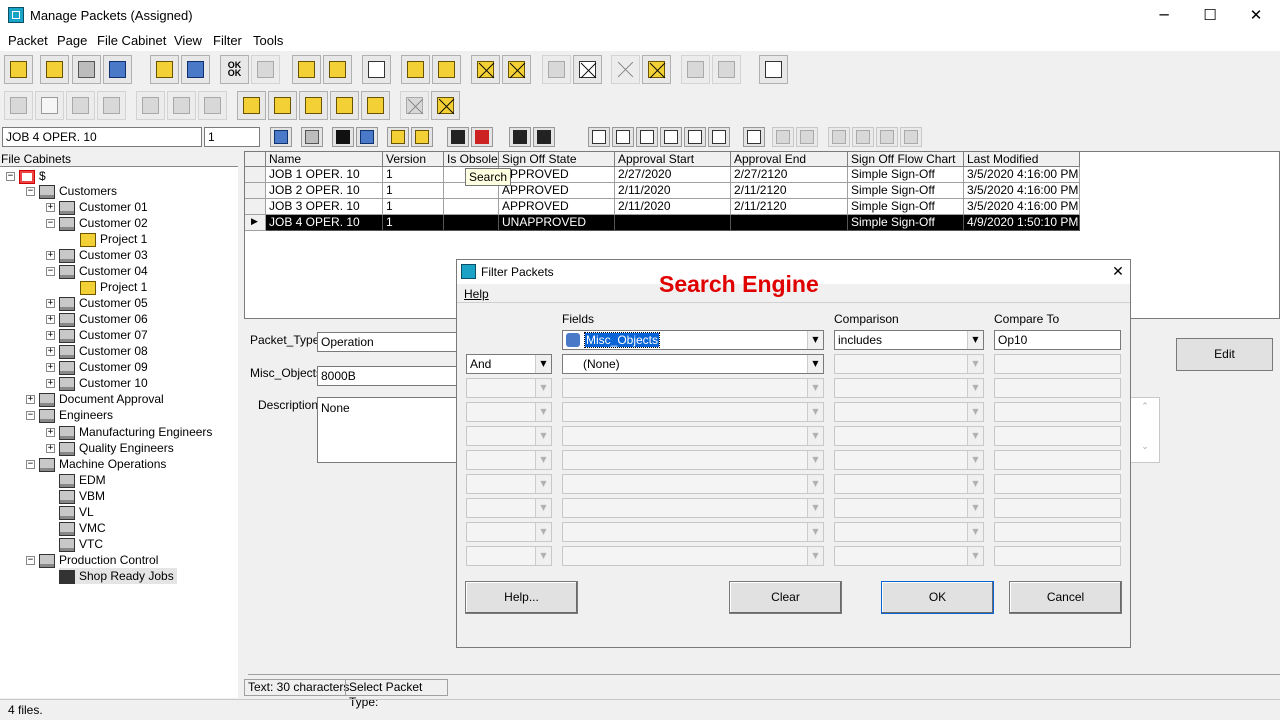  I want to click on blue-page-button, so click(367, 137).